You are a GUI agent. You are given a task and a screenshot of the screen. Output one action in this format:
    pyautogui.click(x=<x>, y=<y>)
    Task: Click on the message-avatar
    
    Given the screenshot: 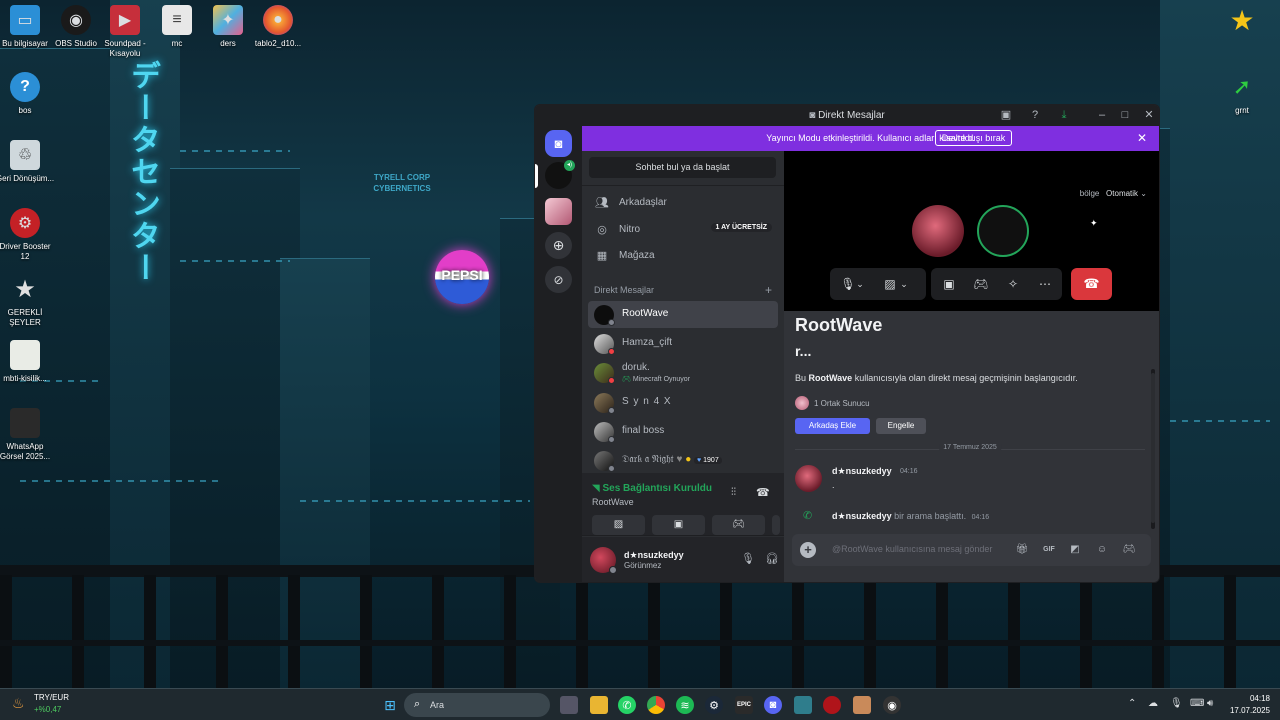 What is the action you would take?
    pyautogui.click(x=808, y=478)
    